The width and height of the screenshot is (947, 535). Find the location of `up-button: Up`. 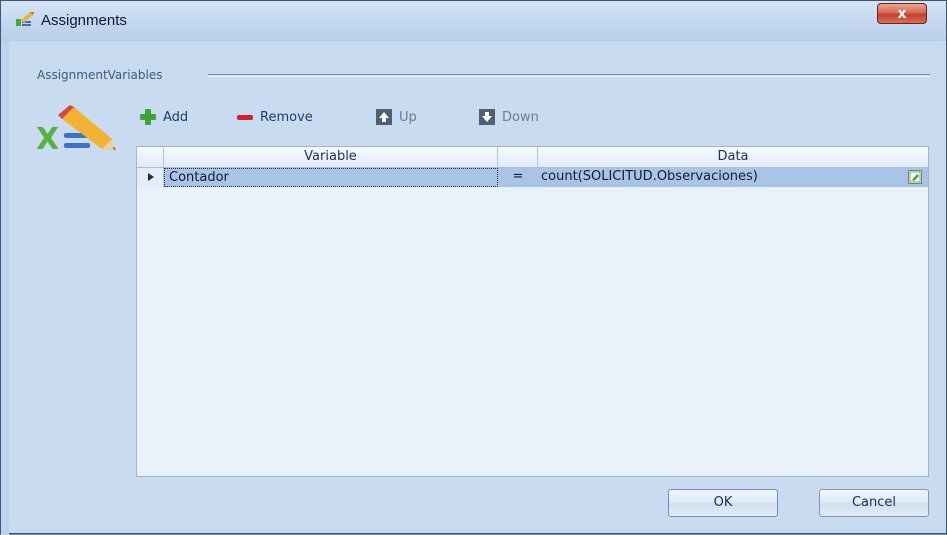

up-button: Up is located at coordinates (396, 117).